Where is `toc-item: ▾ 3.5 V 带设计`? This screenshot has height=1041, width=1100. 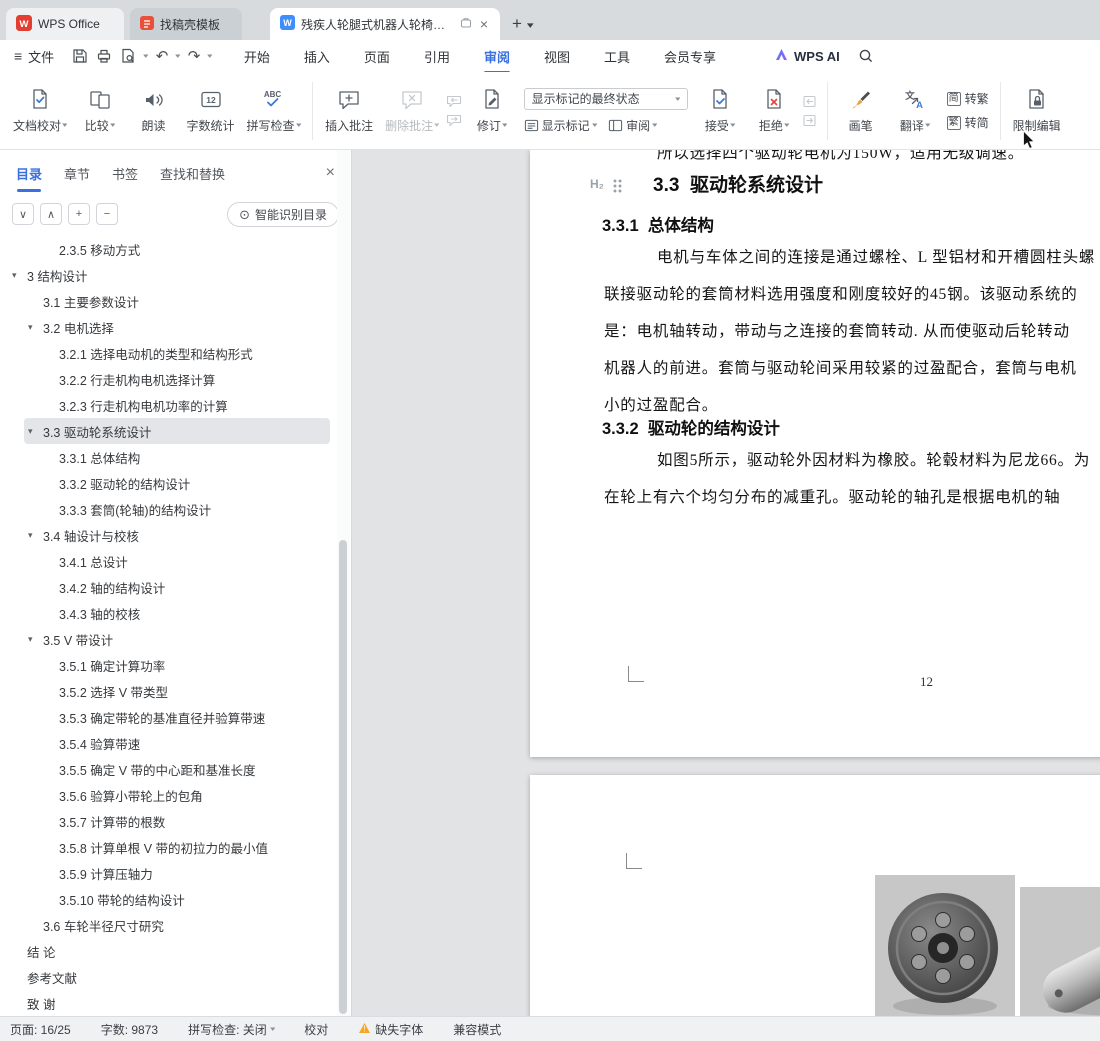 toc-item: ▾ 3.5 V 带设计 is located at coordinates (168, 639).